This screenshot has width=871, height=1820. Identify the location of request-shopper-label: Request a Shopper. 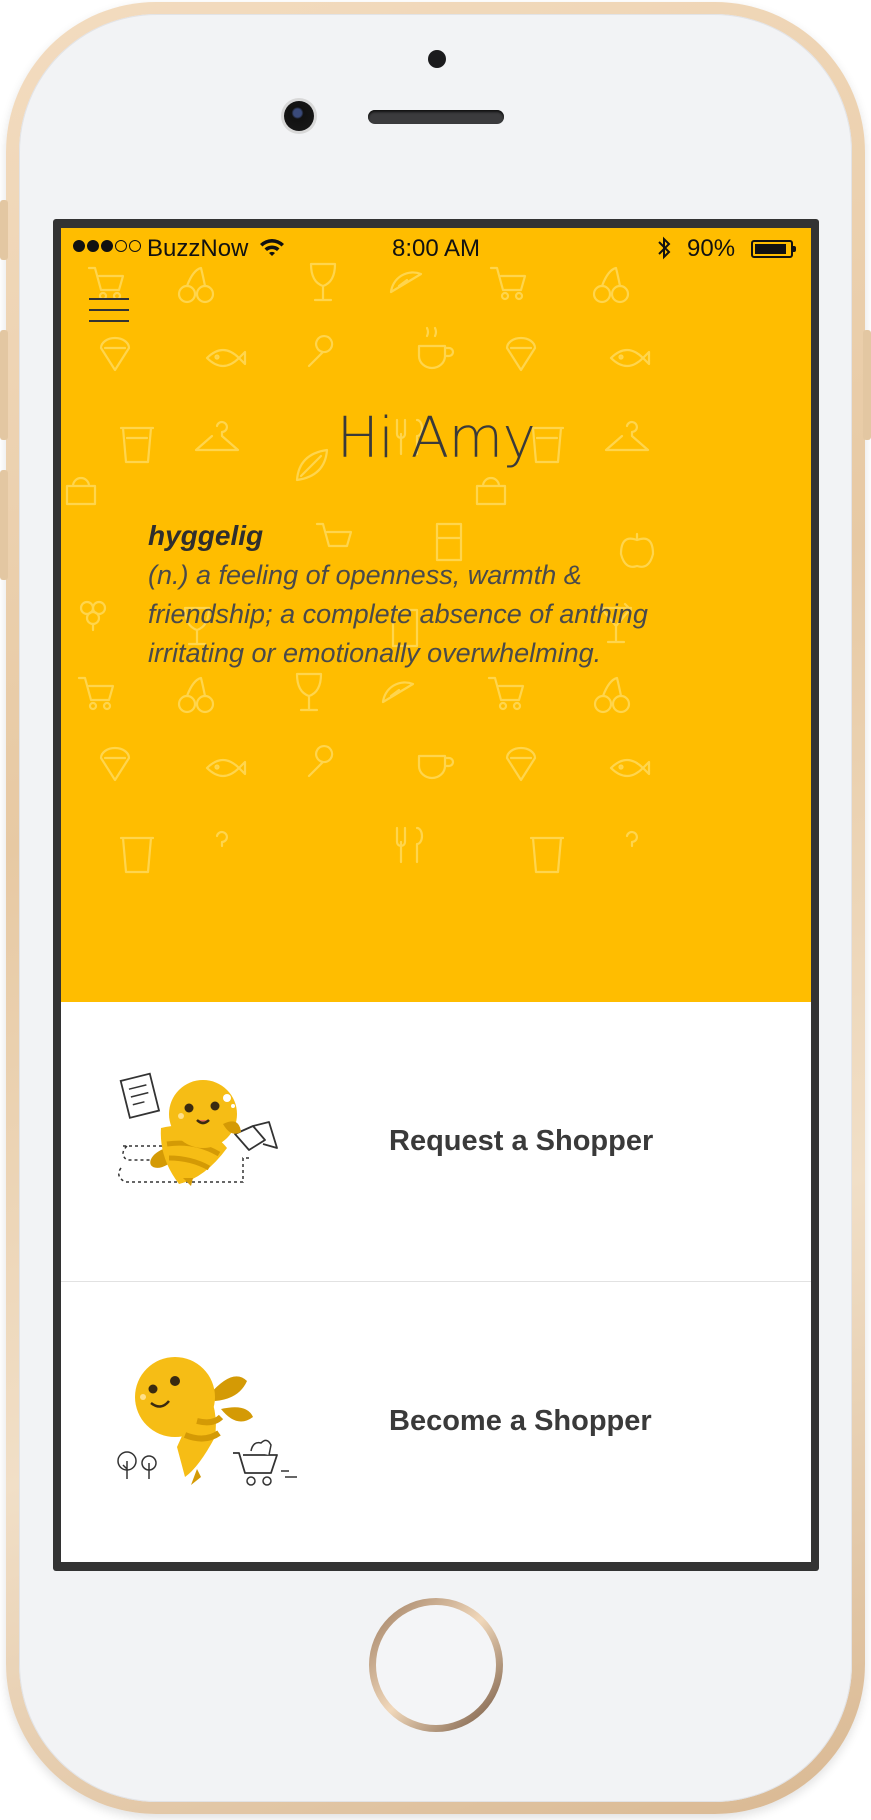
(521, 1141).